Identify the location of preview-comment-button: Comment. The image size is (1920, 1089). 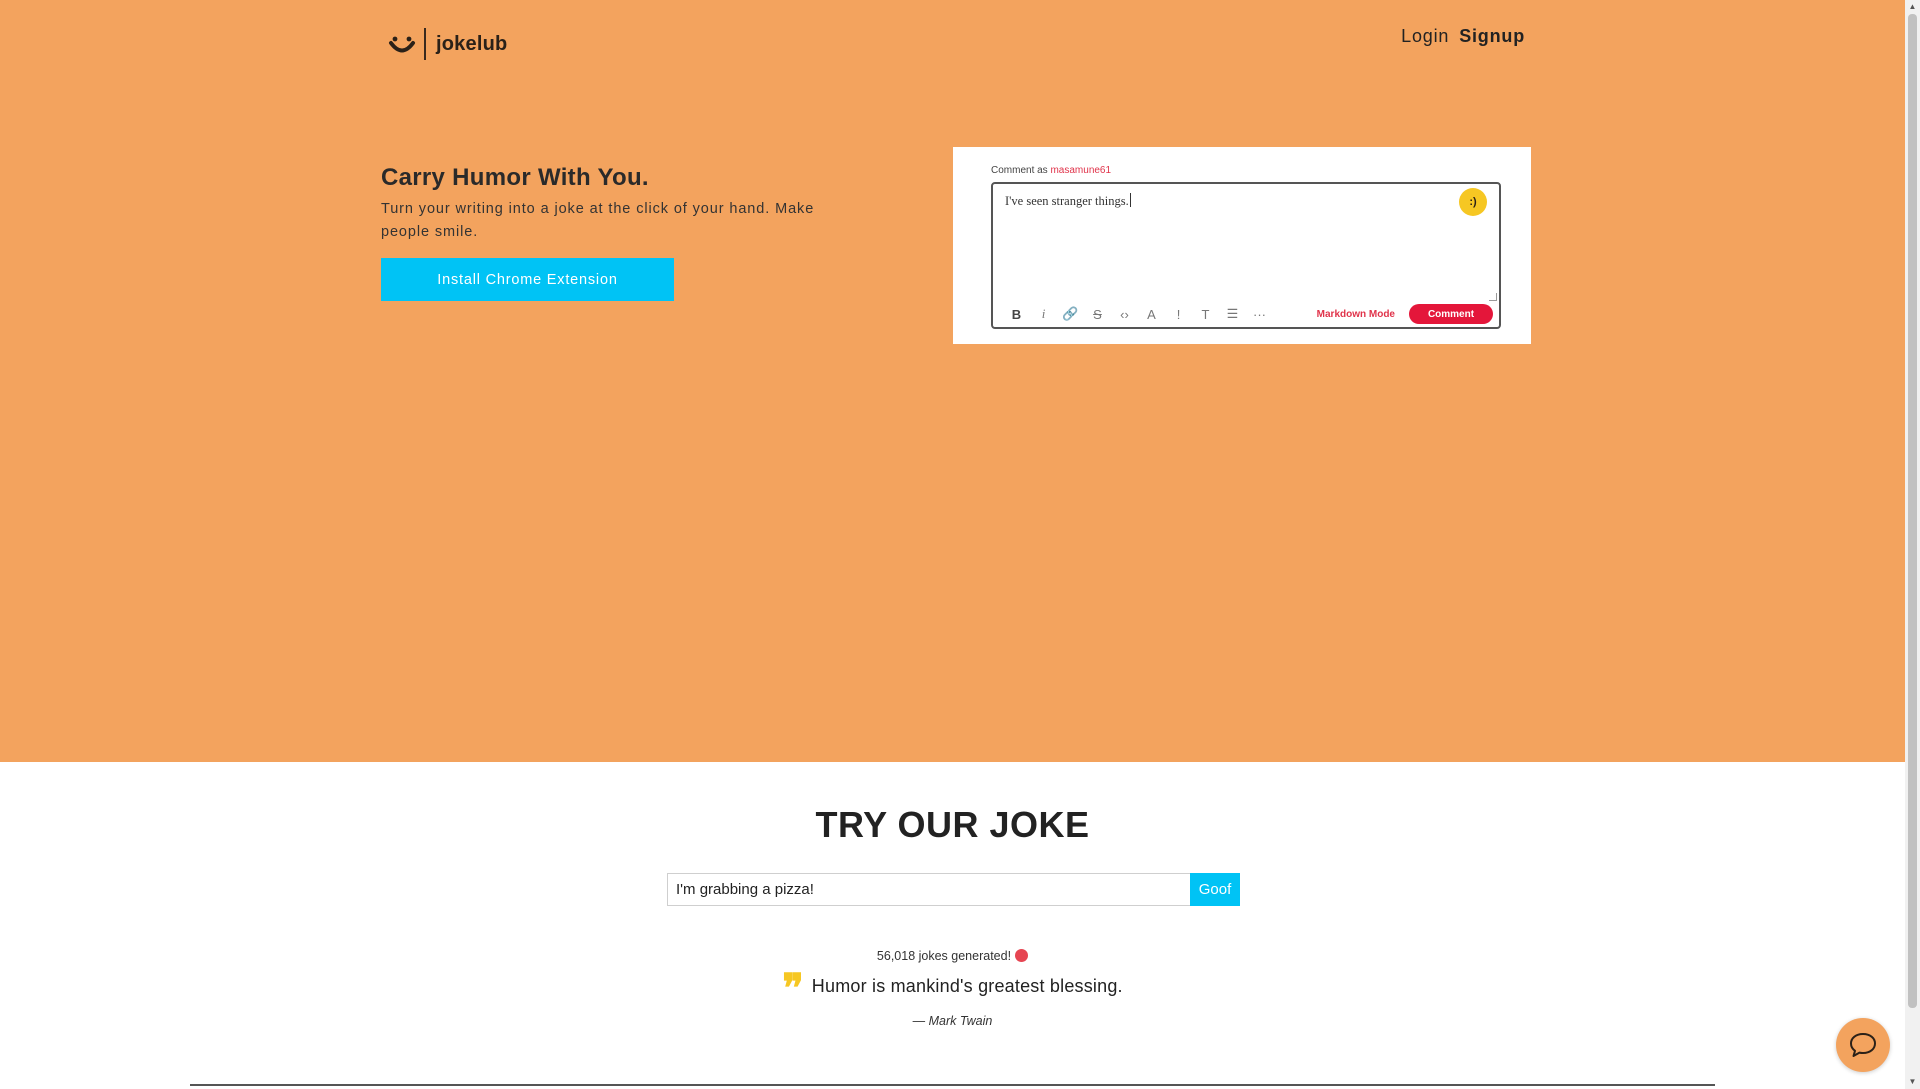
(1451, 314).